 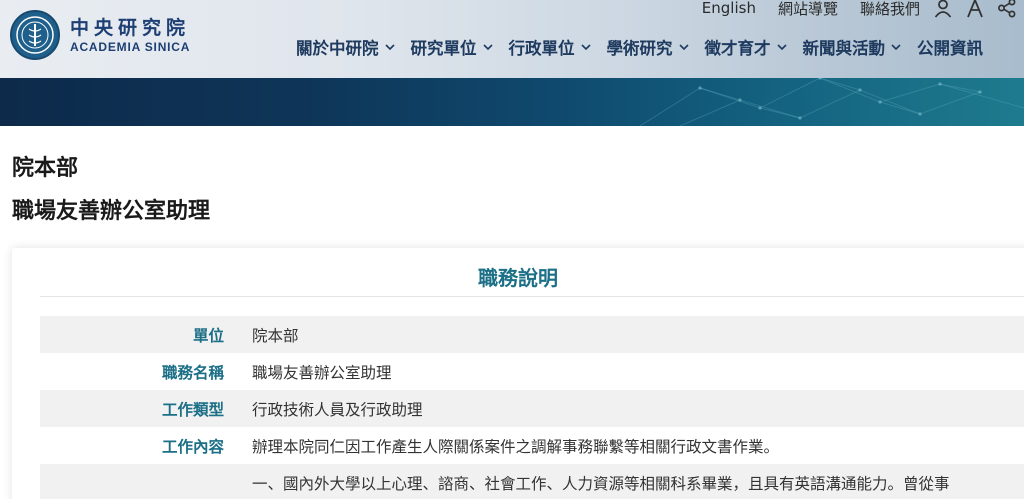 I want to click on english-link: English, so click(x=729, y=8).